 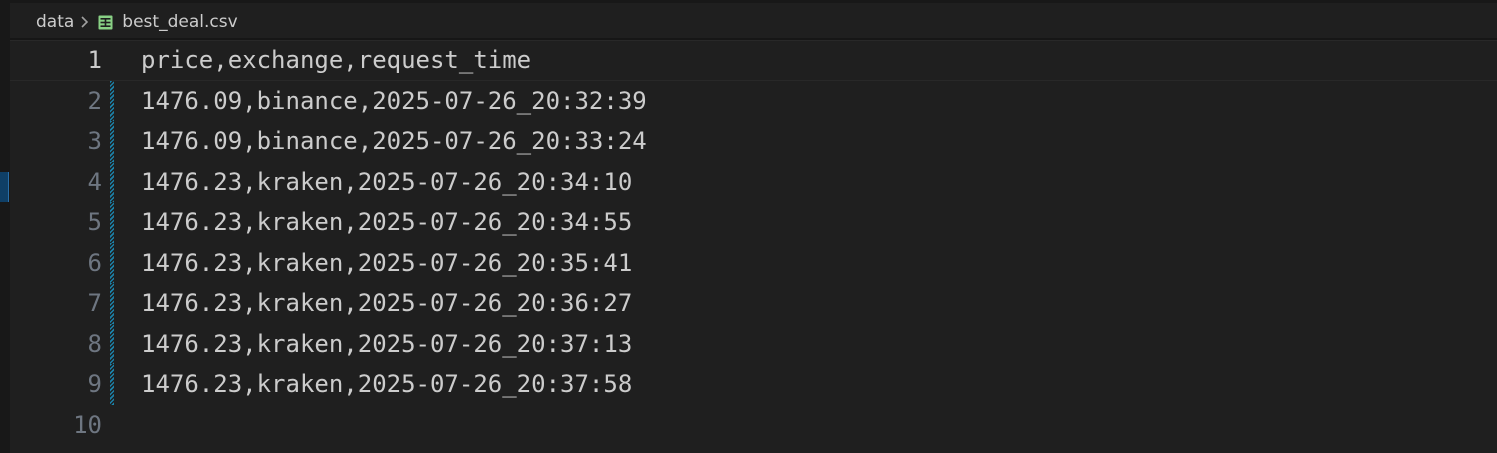 I want to click on tab-bar-edge, so click(x=748, y=1).